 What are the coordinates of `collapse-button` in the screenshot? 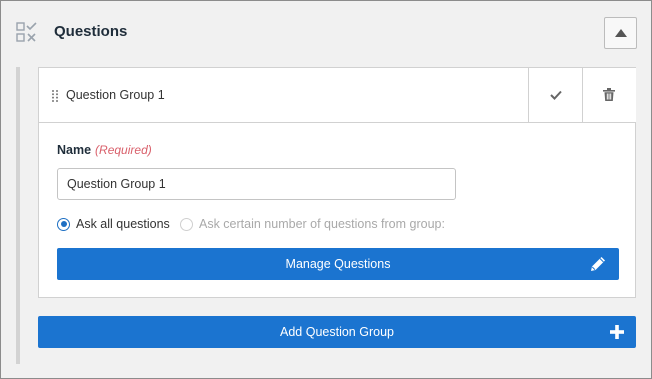 It's located at (620, 33).